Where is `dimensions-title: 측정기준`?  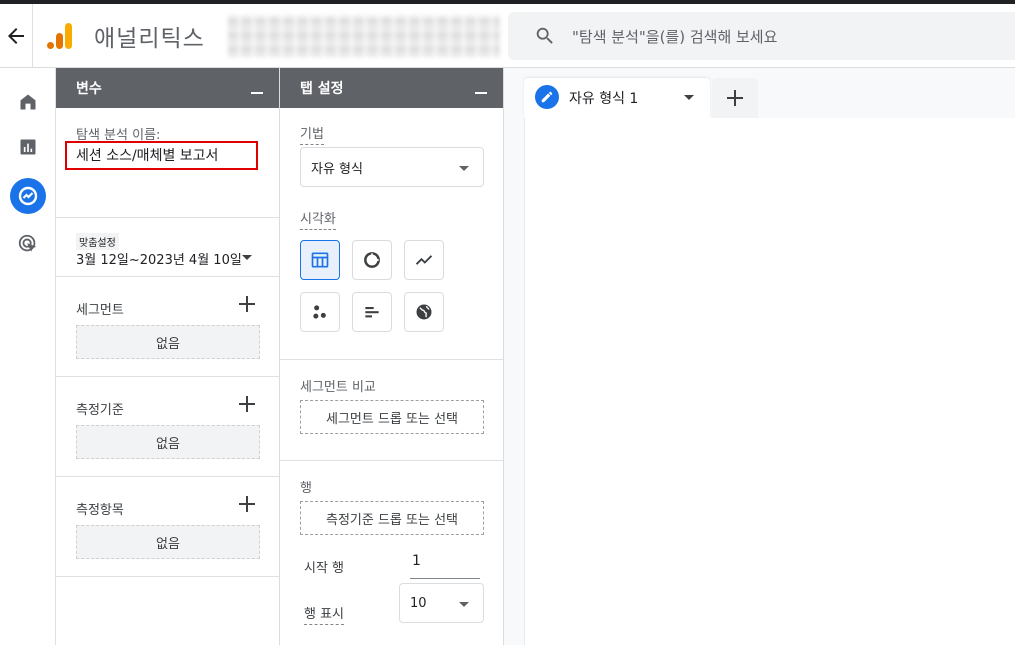 dimensions-title: 측정기준 is located at coordinates (100, 410).